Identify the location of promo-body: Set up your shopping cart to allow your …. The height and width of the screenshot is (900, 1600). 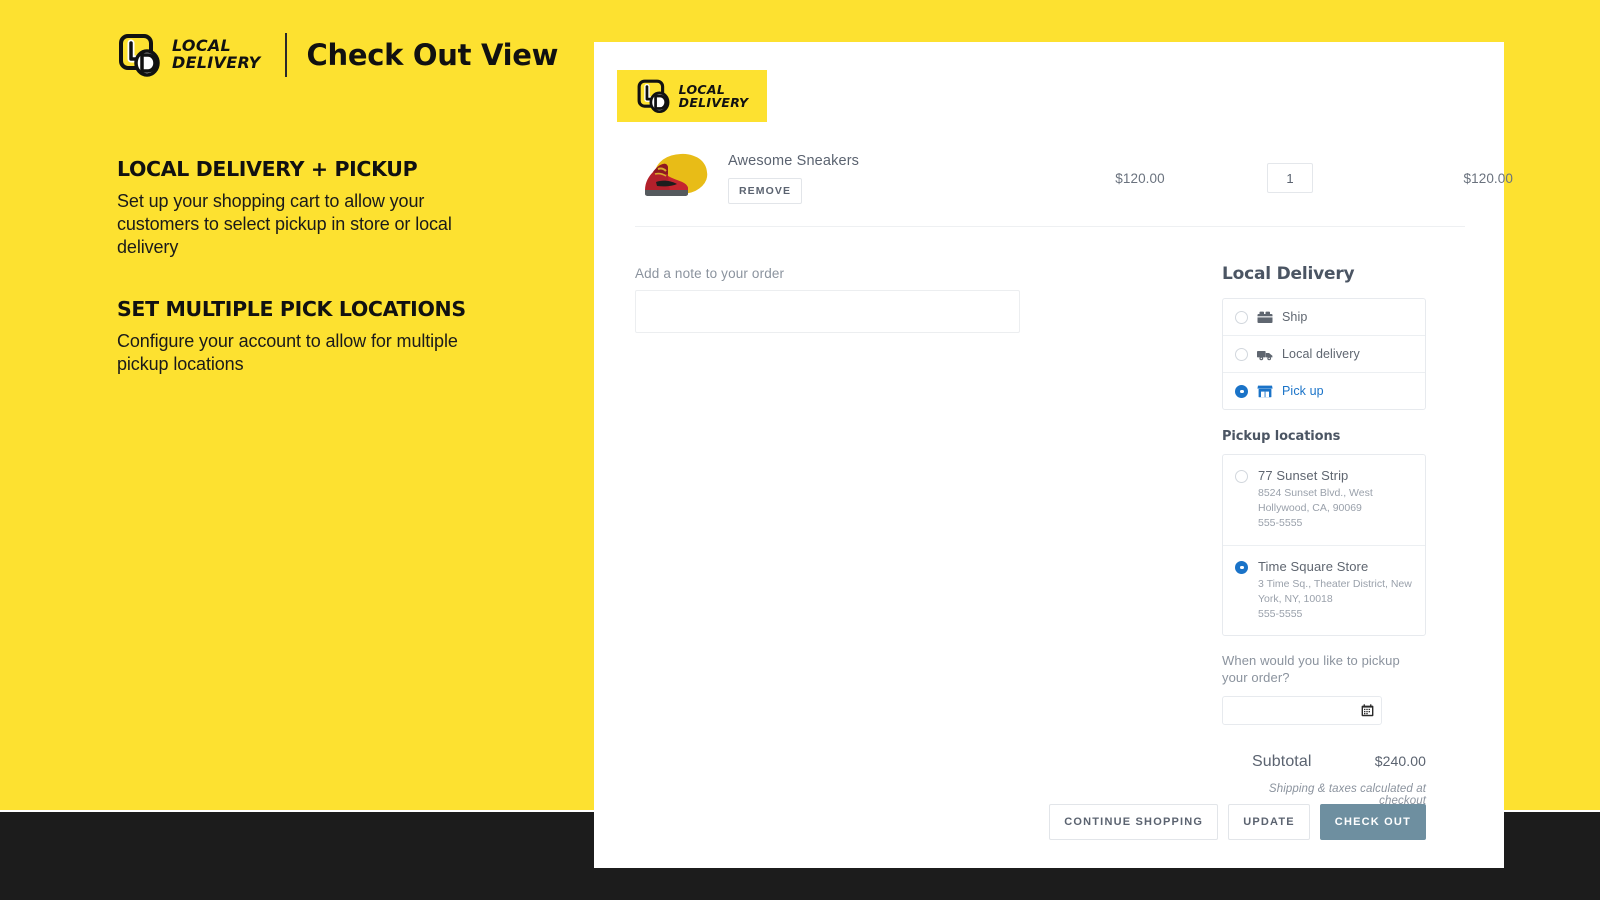
(284, 224).